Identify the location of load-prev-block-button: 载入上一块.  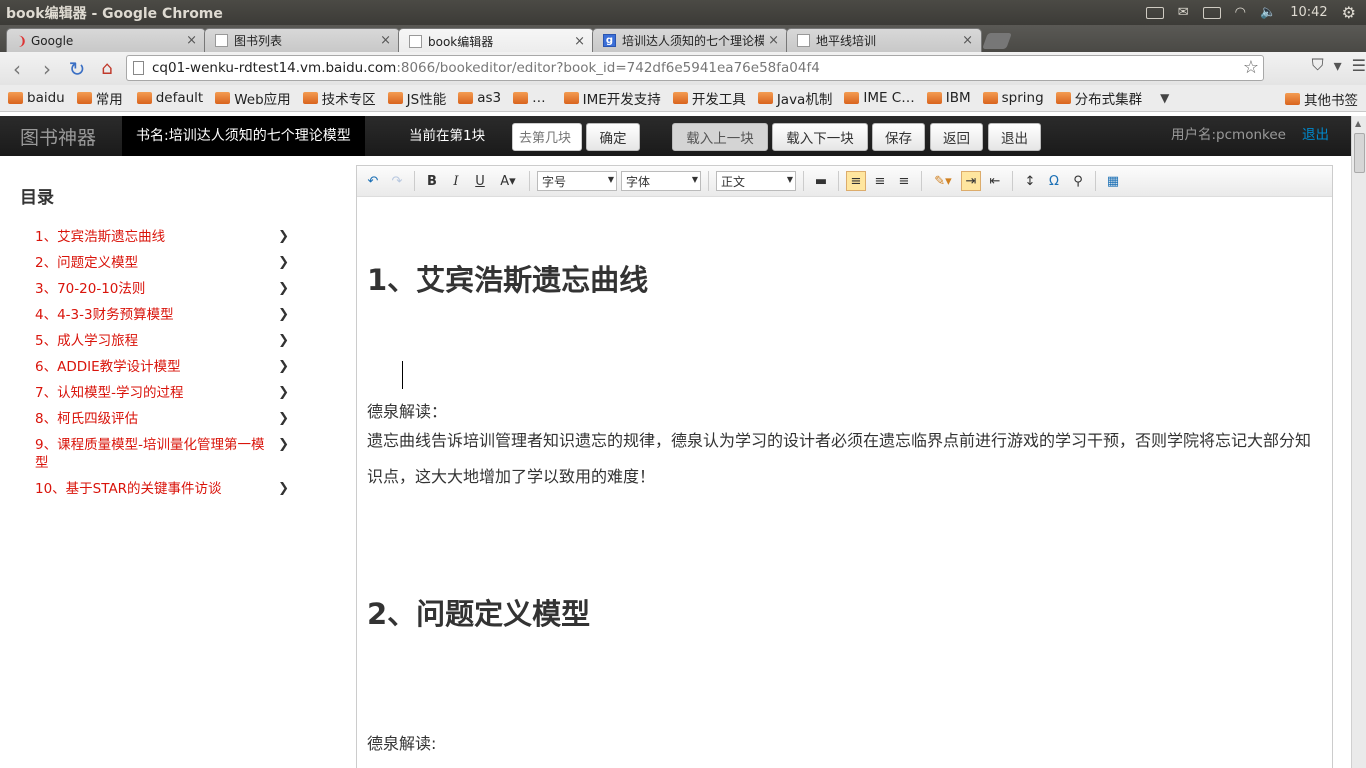
(720, 137).